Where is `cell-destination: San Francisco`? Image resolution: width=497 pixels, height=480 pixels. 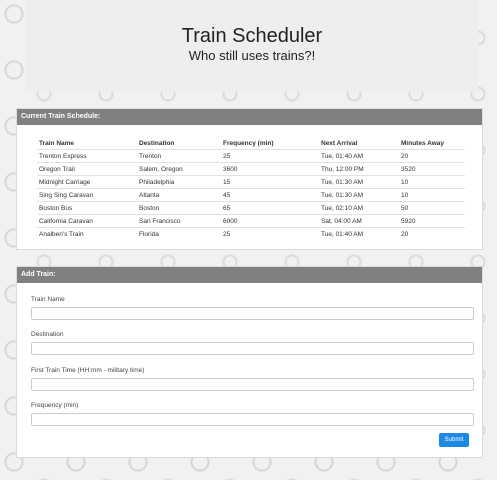 cell-destination: San Francisco is located at coordinates (179, 221).